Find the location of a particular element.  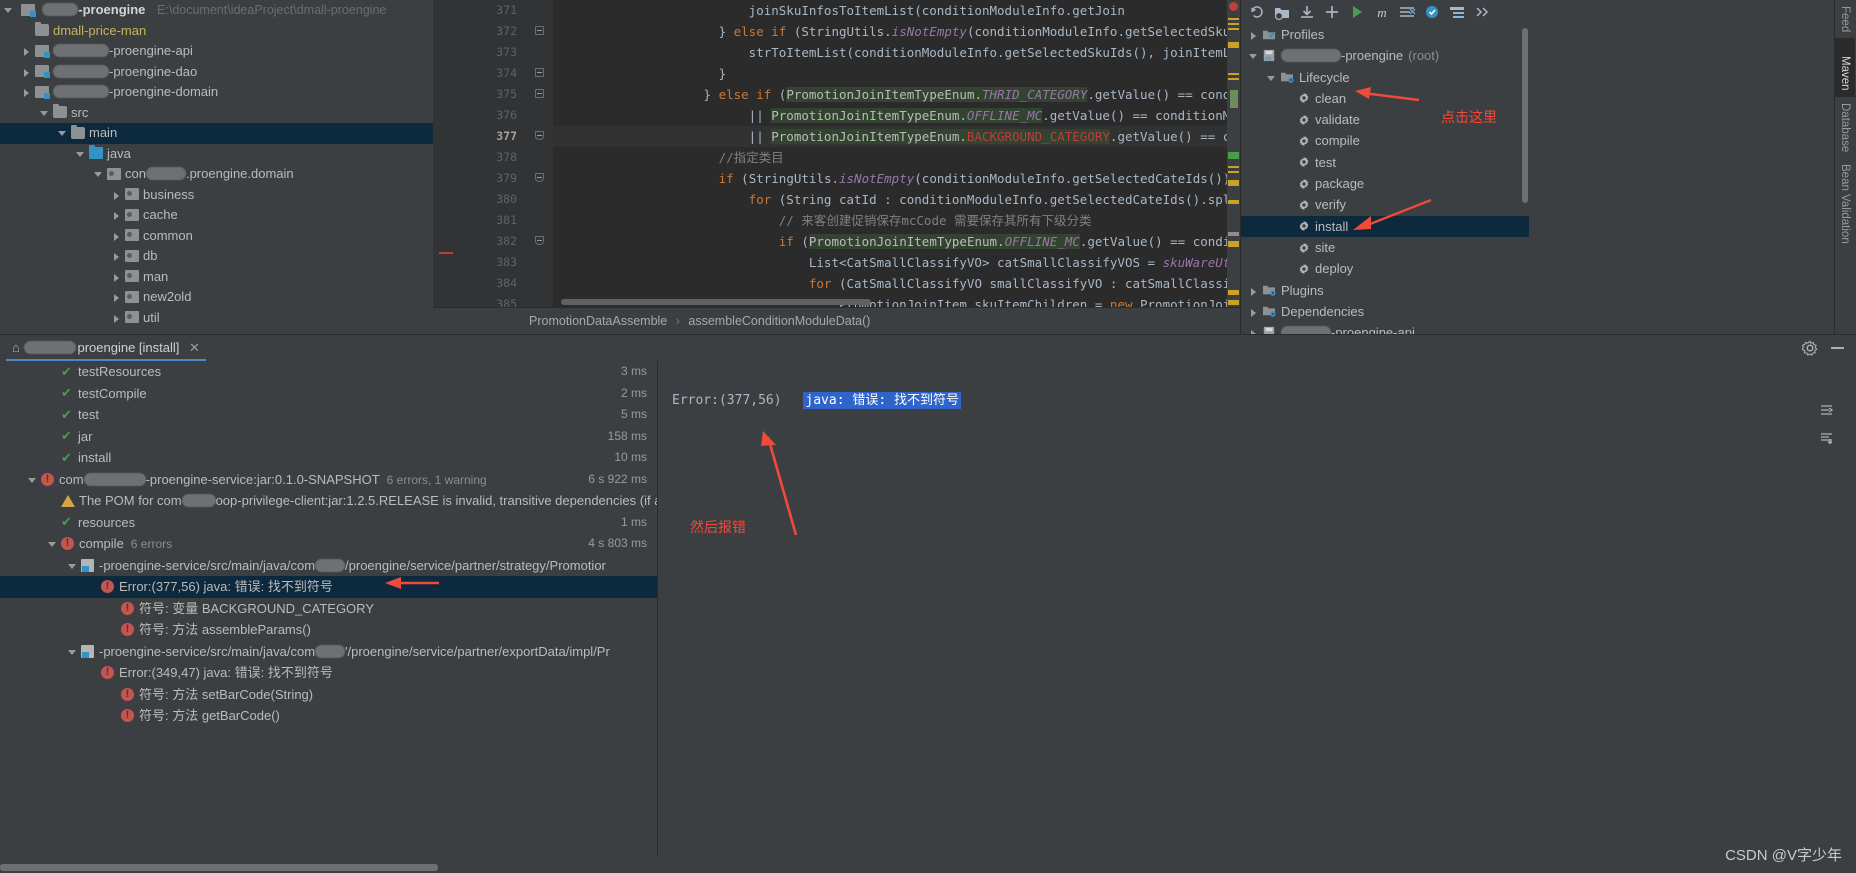

project-tree-item--proengine-dao: -proengine-dao is located at coordinates (216, 72).